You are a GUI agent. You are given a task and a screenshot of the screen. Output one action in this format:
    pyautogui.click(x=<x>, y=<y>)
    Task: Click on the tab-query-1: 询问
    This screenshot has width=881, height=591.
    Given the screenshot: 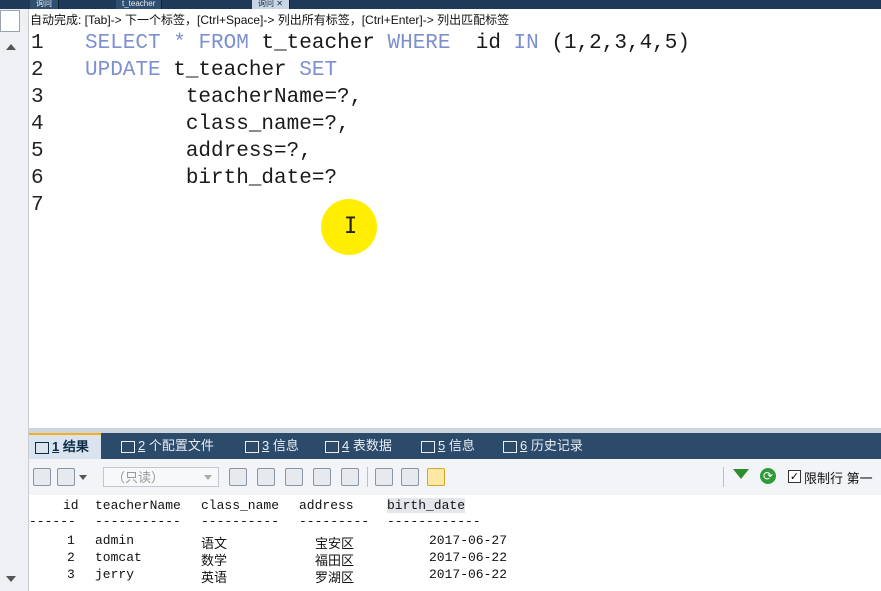 What is the action you would take?
    pyautogui.click(x=44, y=4)
    